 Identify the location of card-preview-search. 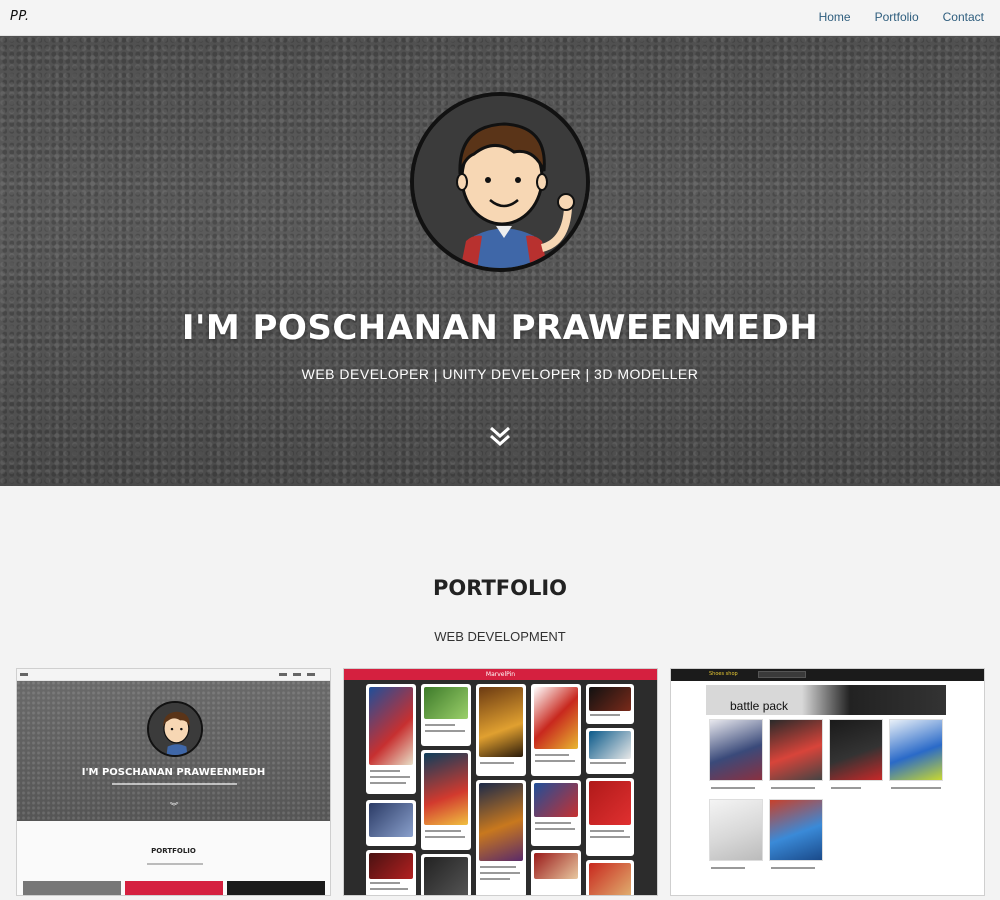
(782, 674).